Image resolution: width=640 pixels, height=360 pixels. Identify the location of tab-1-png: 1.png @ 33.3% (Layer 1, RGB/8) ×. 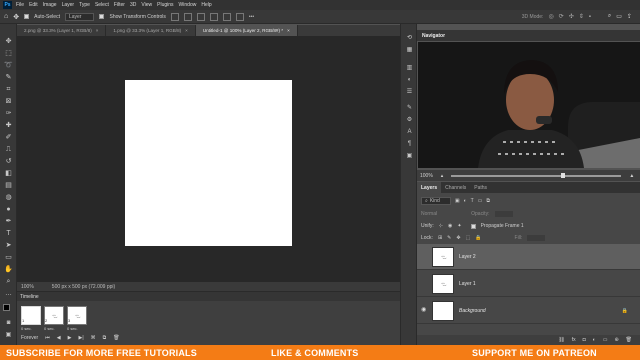
(151, 30).